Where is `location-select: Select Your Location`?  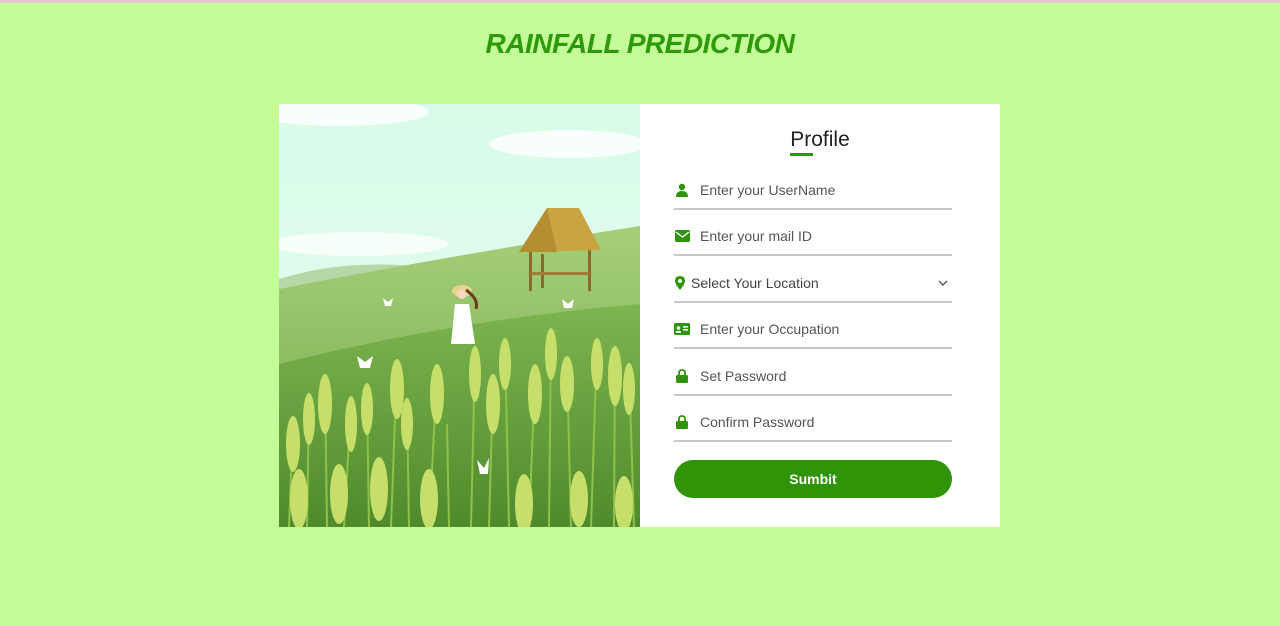 location-select: Select Your Location is located at coordinates (813, 284).